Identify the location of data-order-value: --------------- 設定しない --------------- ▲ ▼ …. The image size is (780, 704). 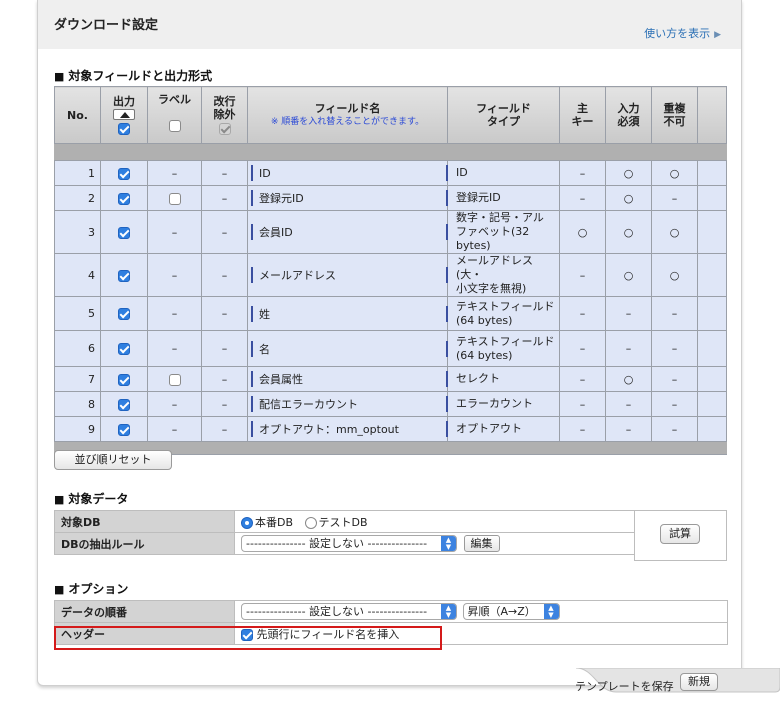
(481, 611).